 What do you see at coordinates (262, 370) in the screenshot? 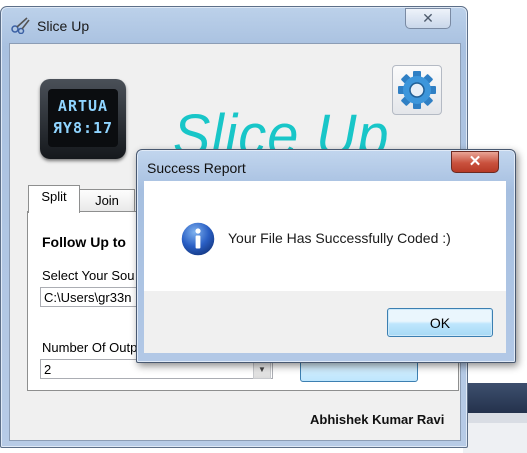
I see `chevron-down-icon: ▼` at bounding box center [262, 370].